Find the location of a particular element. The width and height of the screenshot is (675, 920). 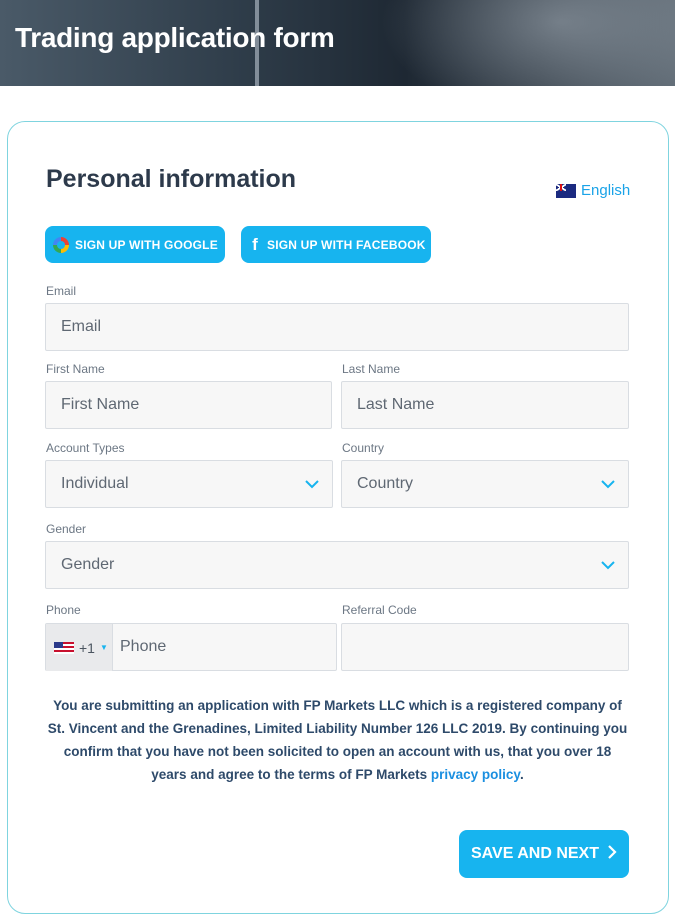

gender-value: Gender is located at coordinates (88, 564).